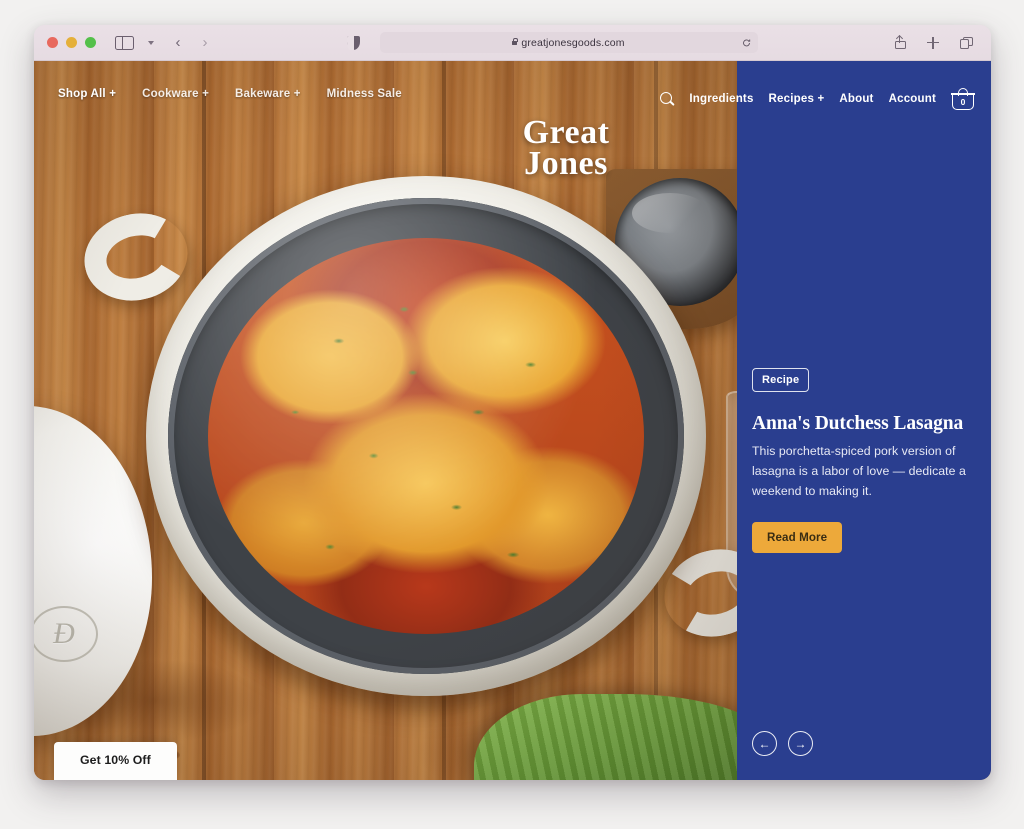 This screenshot has width=1024, height=829. What do you see at coordinates (115, 761) in the screenshot?
I see `promo-tab: Get 10% Off` at bounding box center [115, 761].